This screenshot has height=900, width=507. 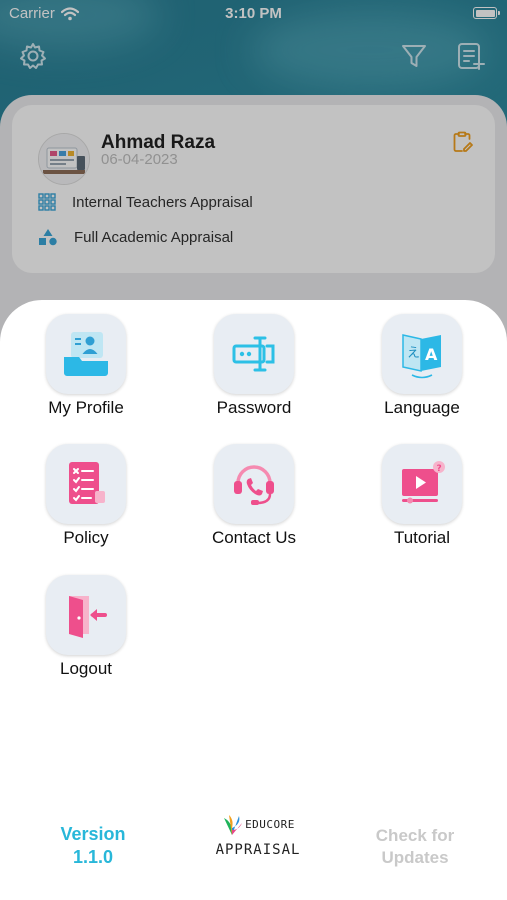 I want to click on language-icon: え A, so click(x=421, y=356).